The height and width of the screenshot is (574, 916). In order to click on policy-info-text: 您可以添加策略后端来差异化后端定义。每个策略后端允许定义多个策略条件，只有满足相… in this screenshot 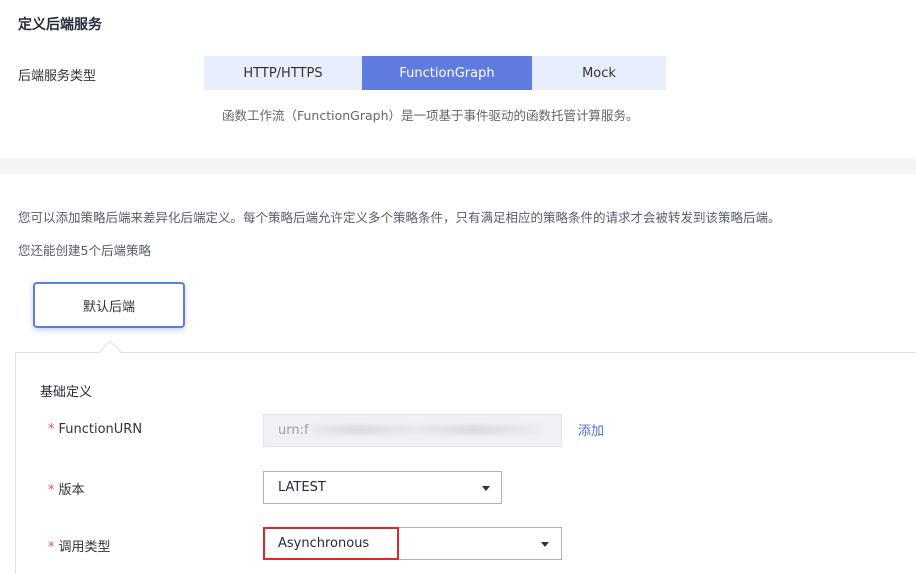, I will do `click(399, 217)`.